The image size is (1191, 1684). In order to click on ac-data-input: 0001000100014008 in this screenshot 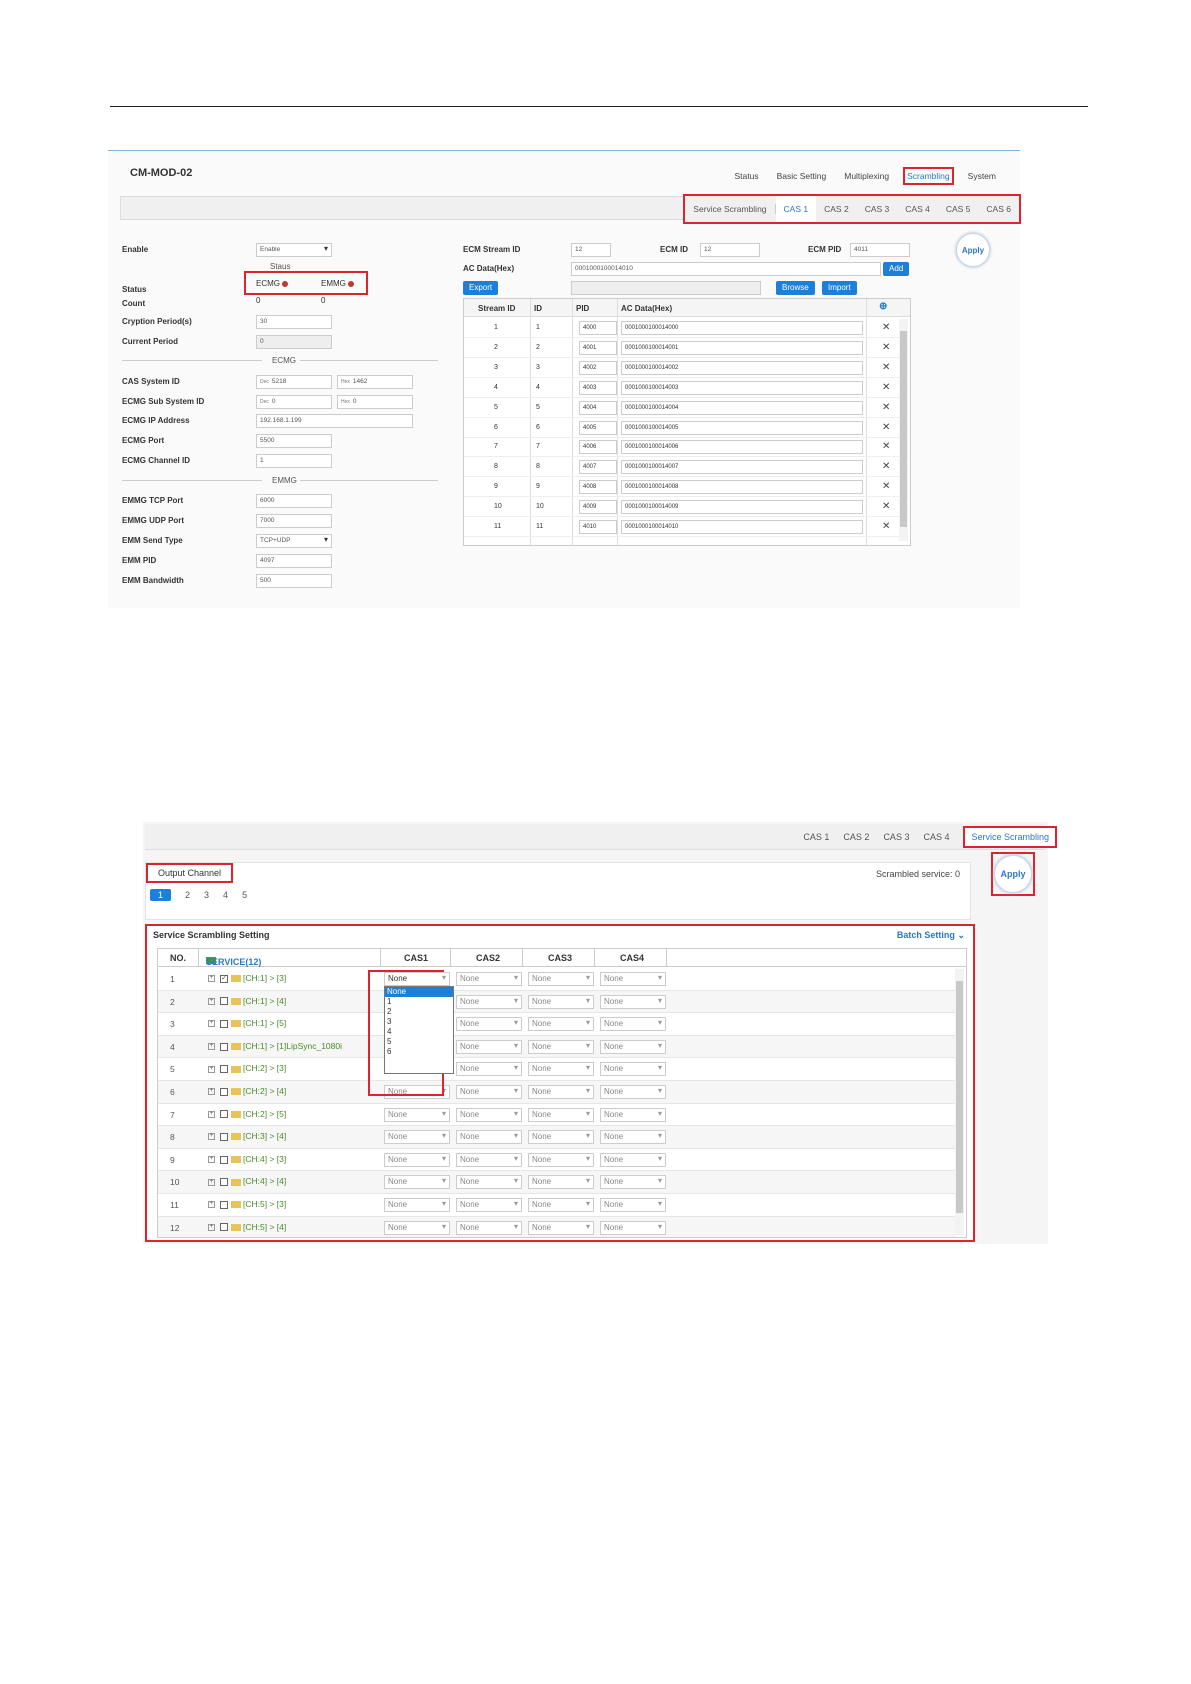, I will do `click(742, 487)`.